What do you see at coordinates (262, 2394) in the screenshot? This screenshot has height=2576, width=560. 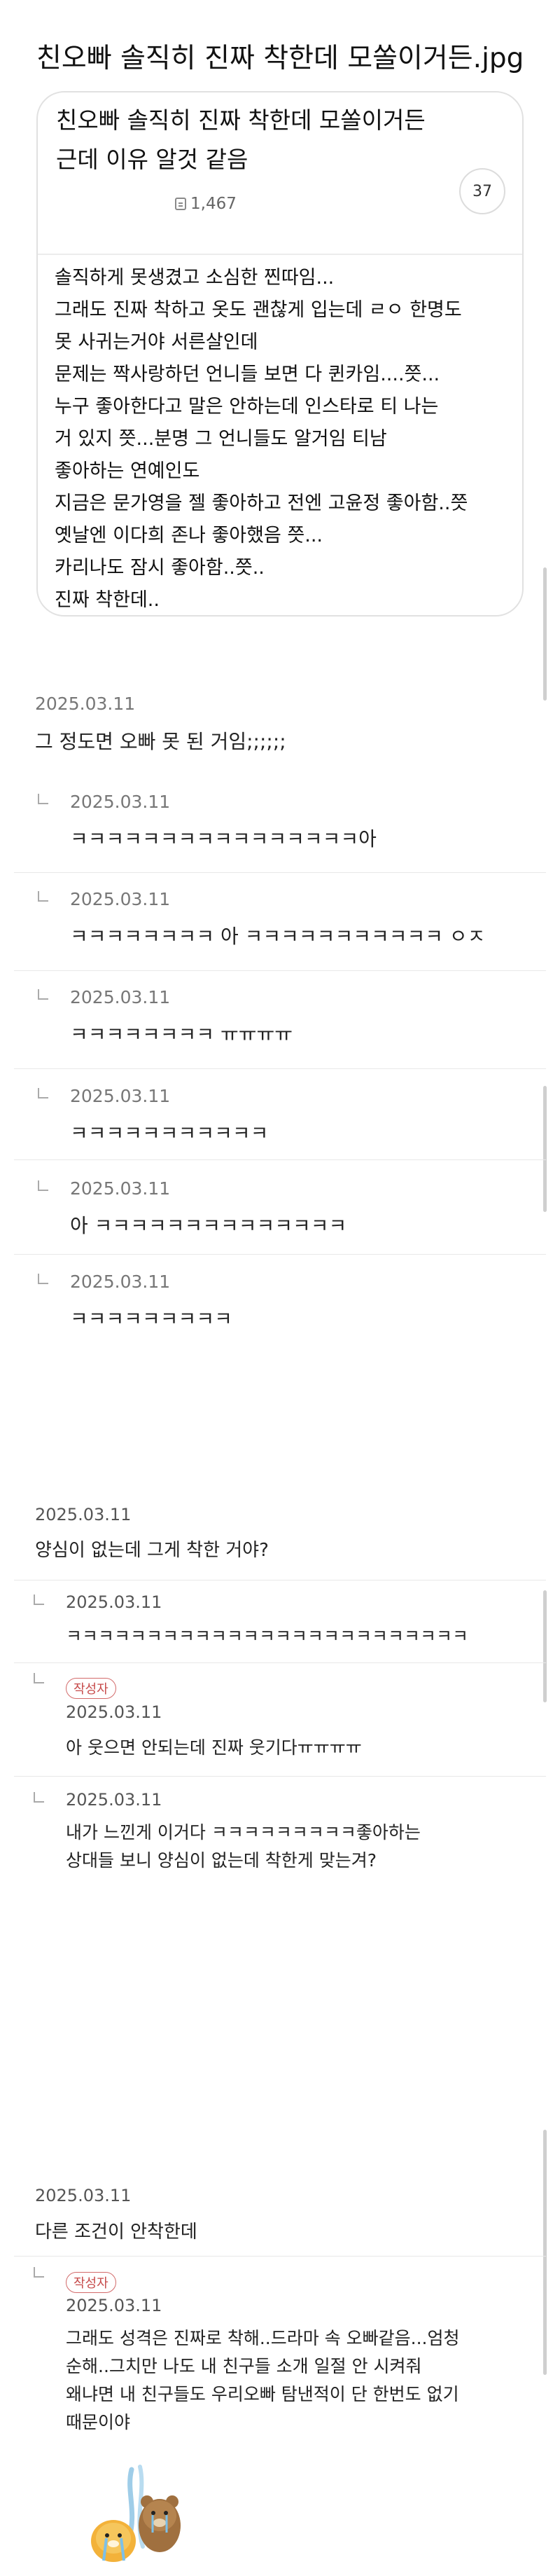 I see `reply-text-line: 왜냐면 내 친구들도 우리오빠 탐낸적이 단 한번도 없기` at bounding box center [262, 2394].